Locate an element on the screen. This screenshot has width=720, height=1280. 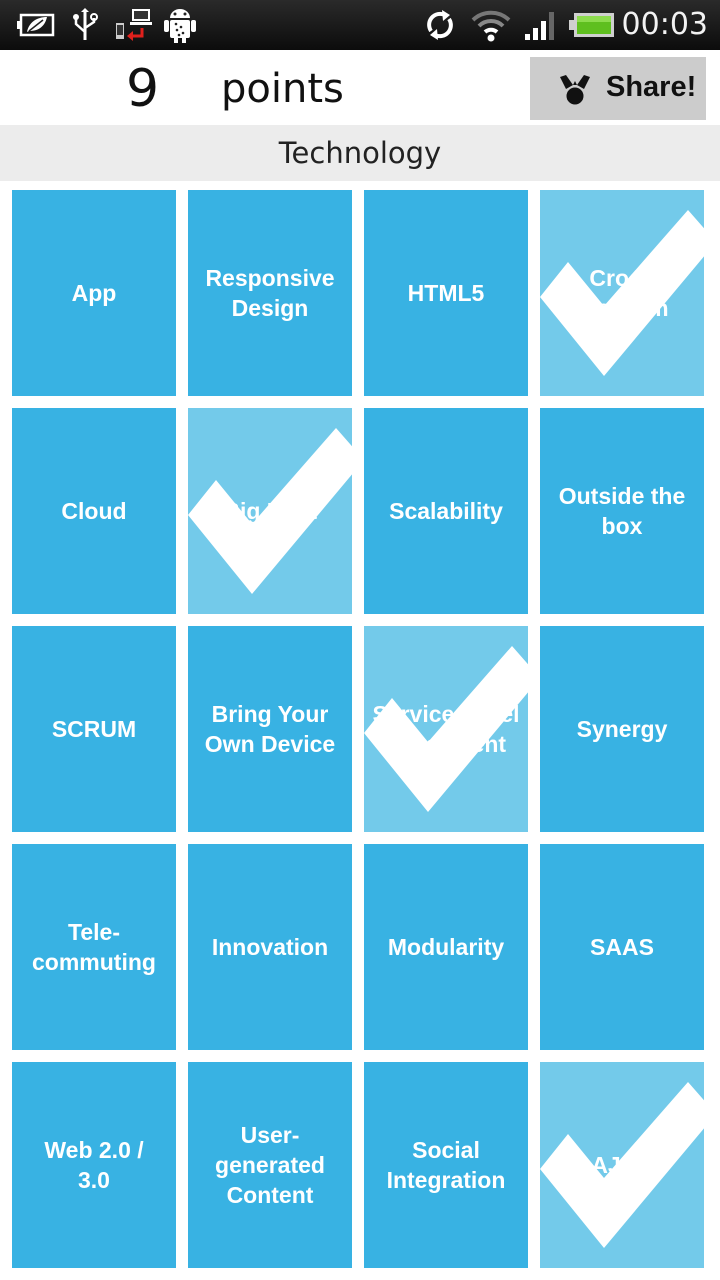
bingo-cell-label: Scalability is located at coordinates (446, 511).